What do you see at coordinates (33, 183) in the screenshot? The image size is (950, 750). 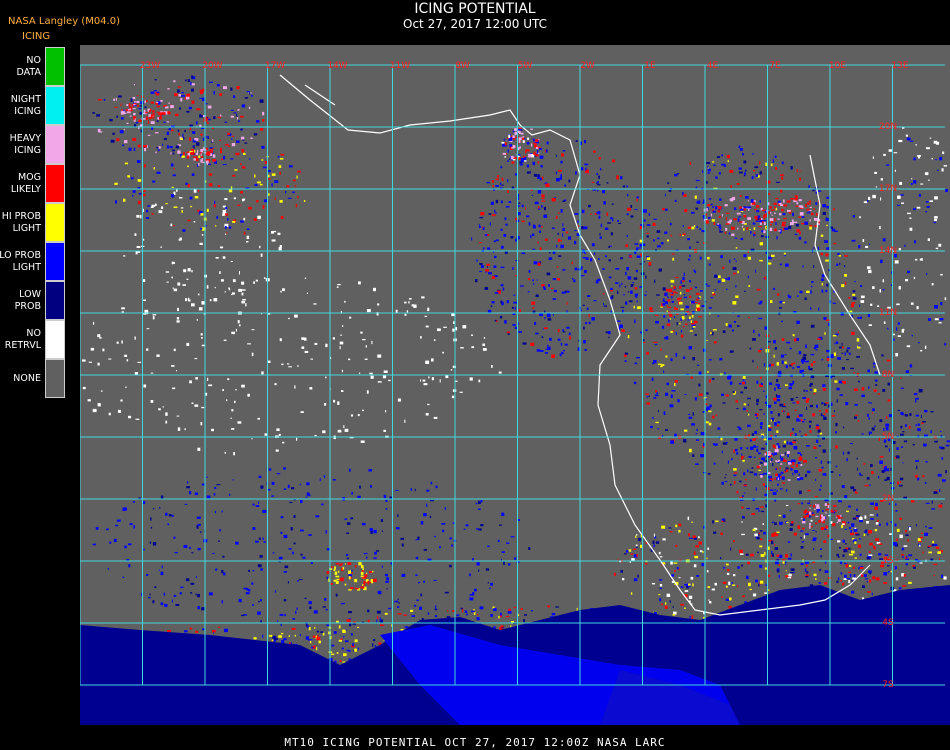 I see `legend-item-mog-likely: MOG LIKELY` at bounding box center [33, 183].